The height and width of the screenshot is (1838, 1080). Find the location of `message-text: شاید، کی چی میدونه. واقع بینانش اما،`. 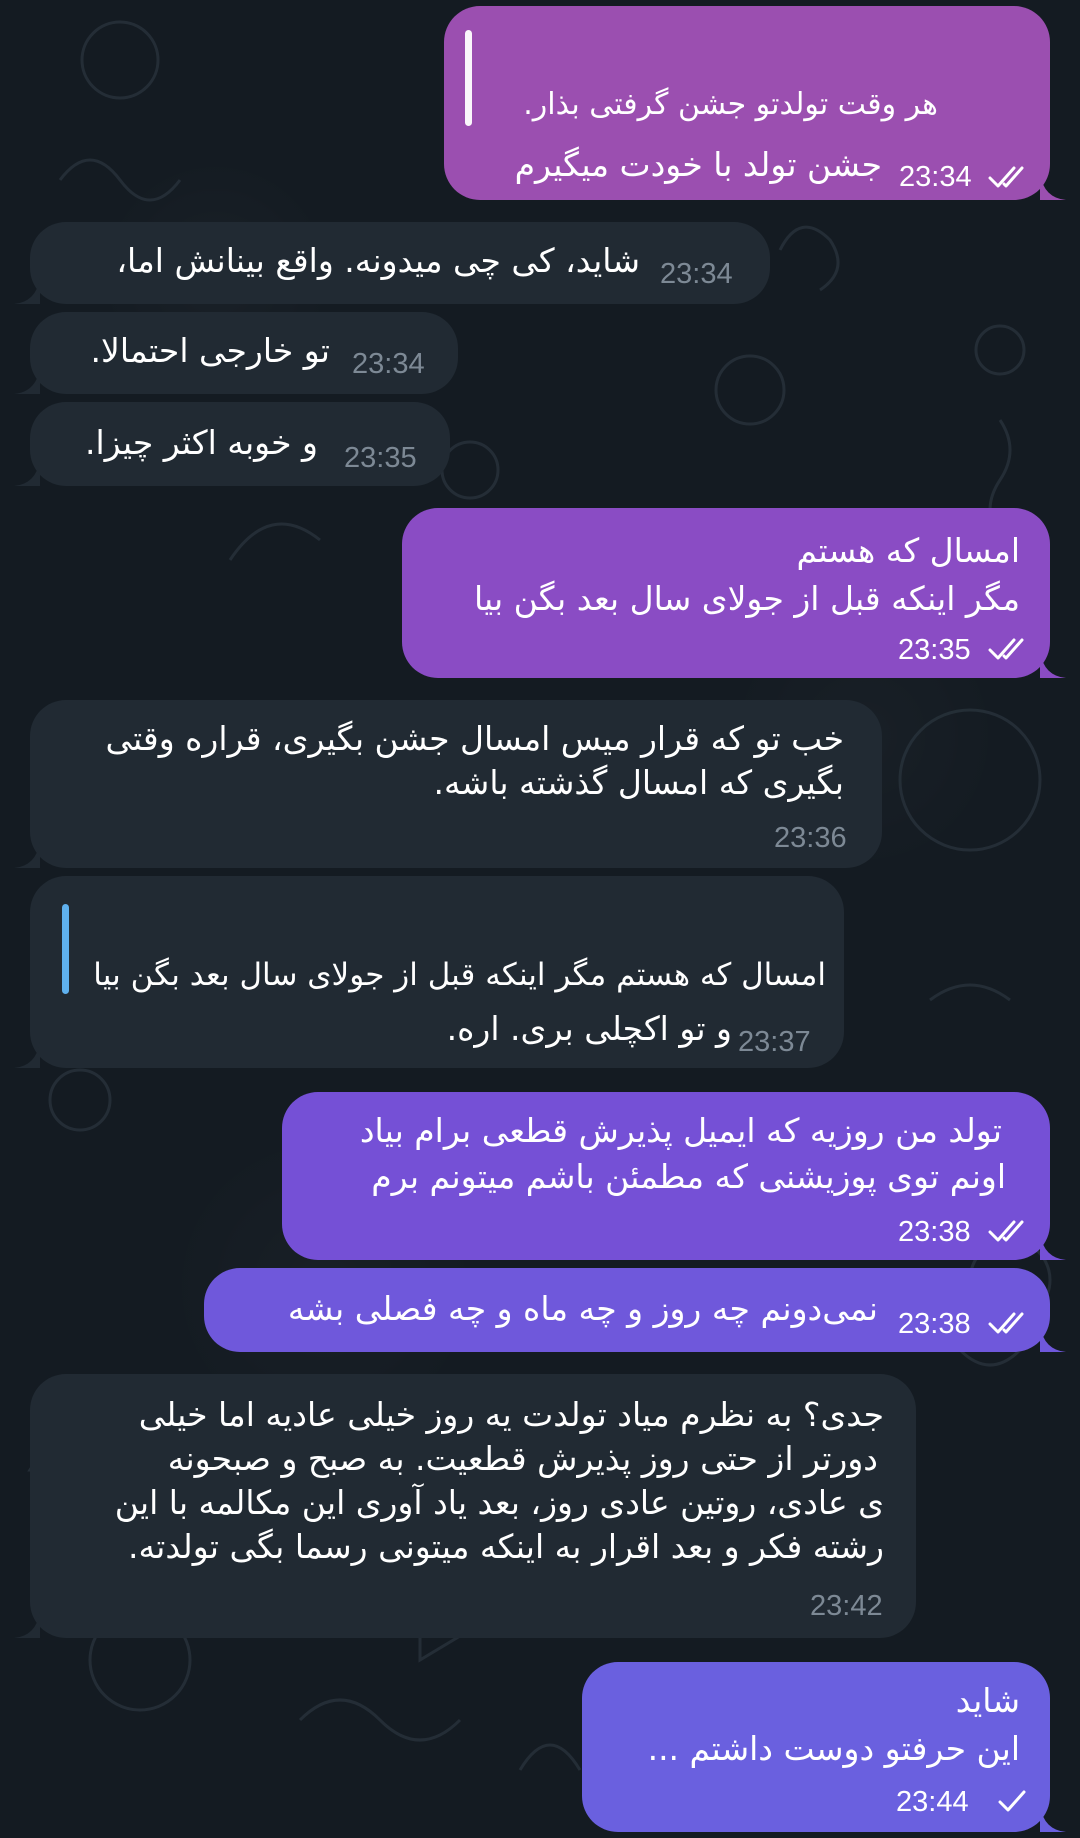

message-text: شاید، کی چی میدونه. واقع بینانش اما، is located at coordinates (378, 260).